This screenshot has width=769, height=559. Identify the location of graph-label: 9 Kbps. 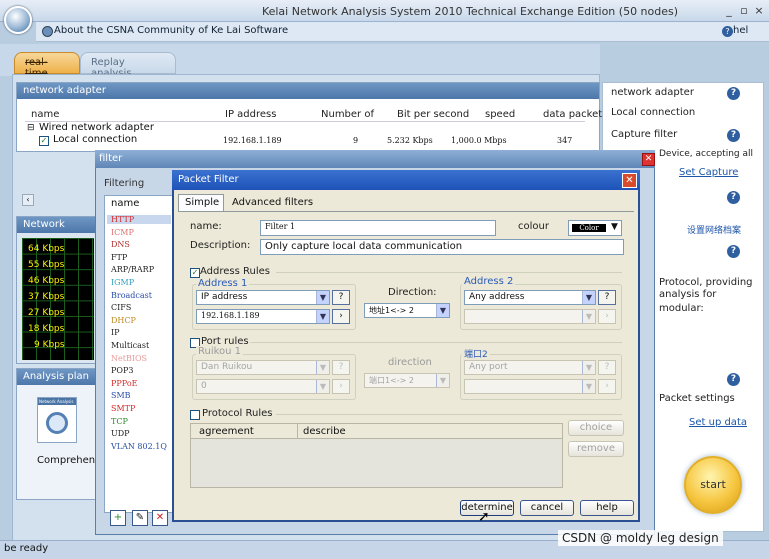
(49, 345).